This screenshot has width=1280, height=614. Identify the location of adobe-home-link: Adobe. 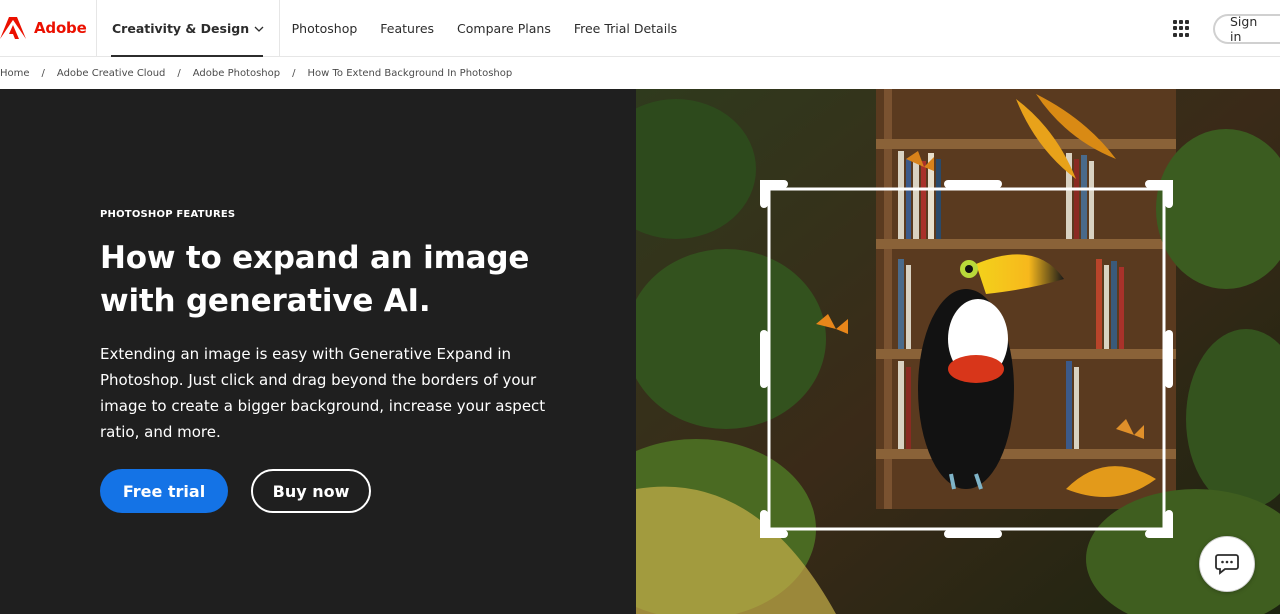
(48, 28).